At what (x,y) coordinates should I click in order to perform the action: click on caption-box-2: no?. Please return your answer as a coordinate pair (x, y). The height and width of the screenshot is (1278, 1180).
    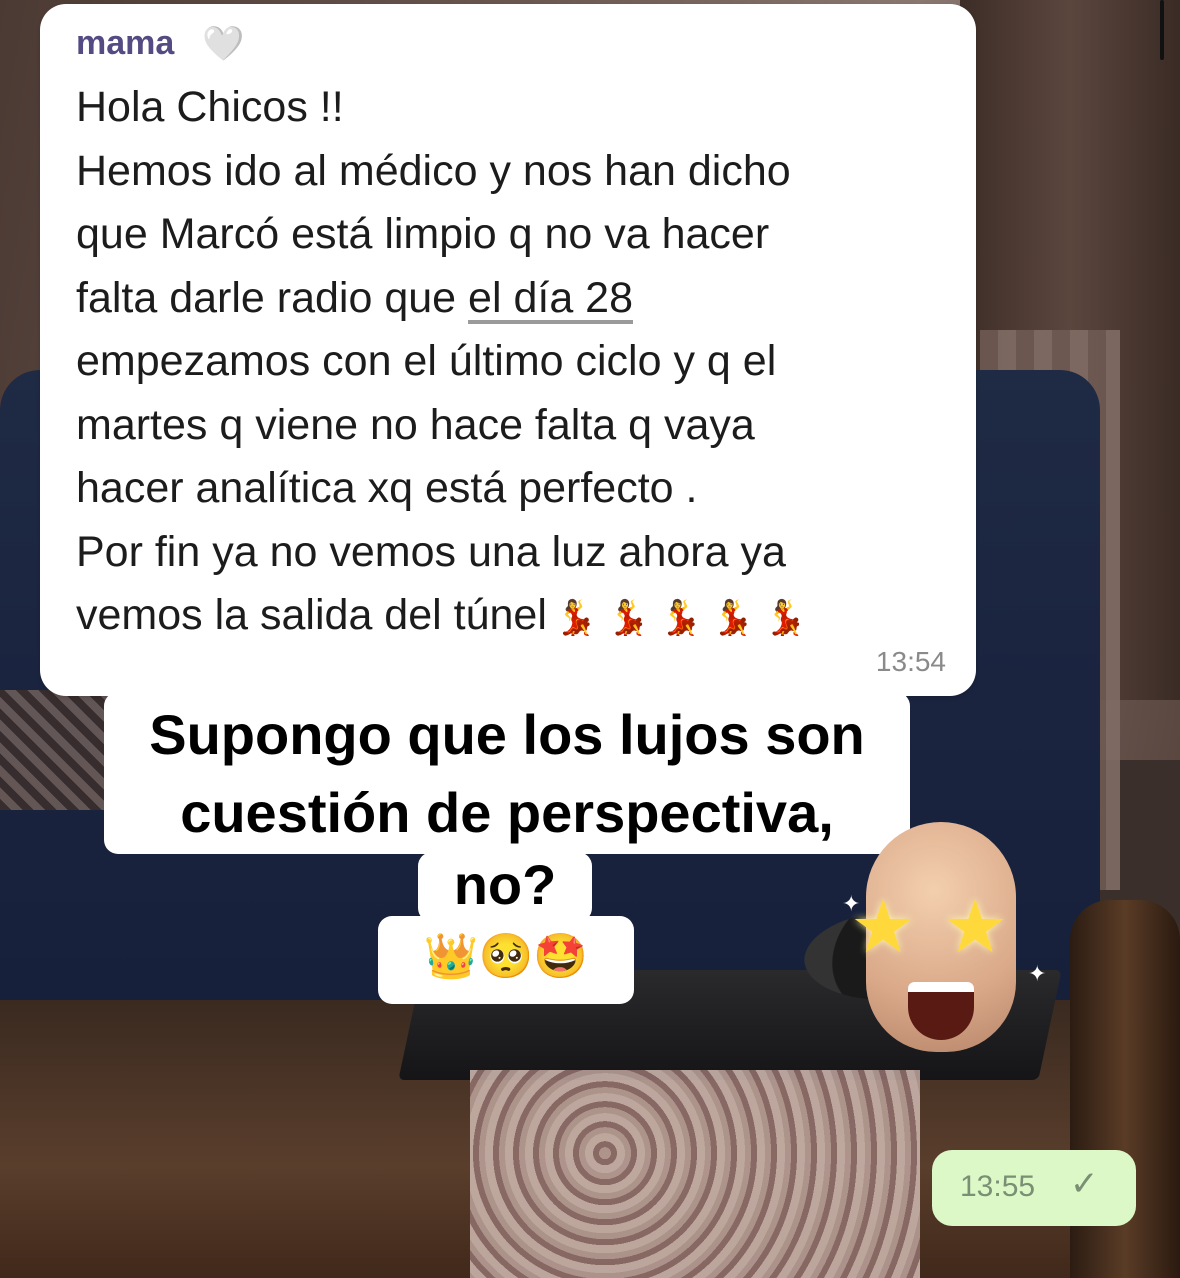
    Looking at the image, I should click on (505, 887).